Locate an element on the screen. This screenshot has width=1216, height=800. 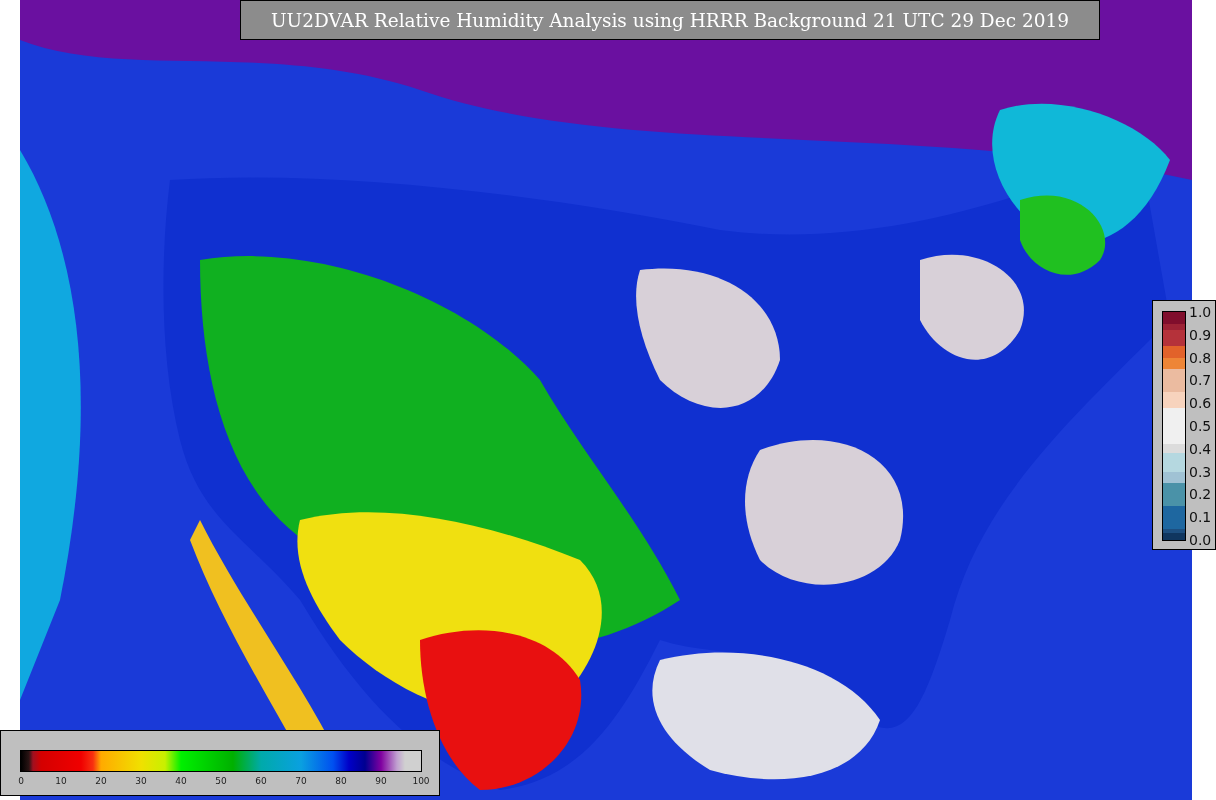
colorbar-tick-label: 30 is located at coordinates (141, 781).